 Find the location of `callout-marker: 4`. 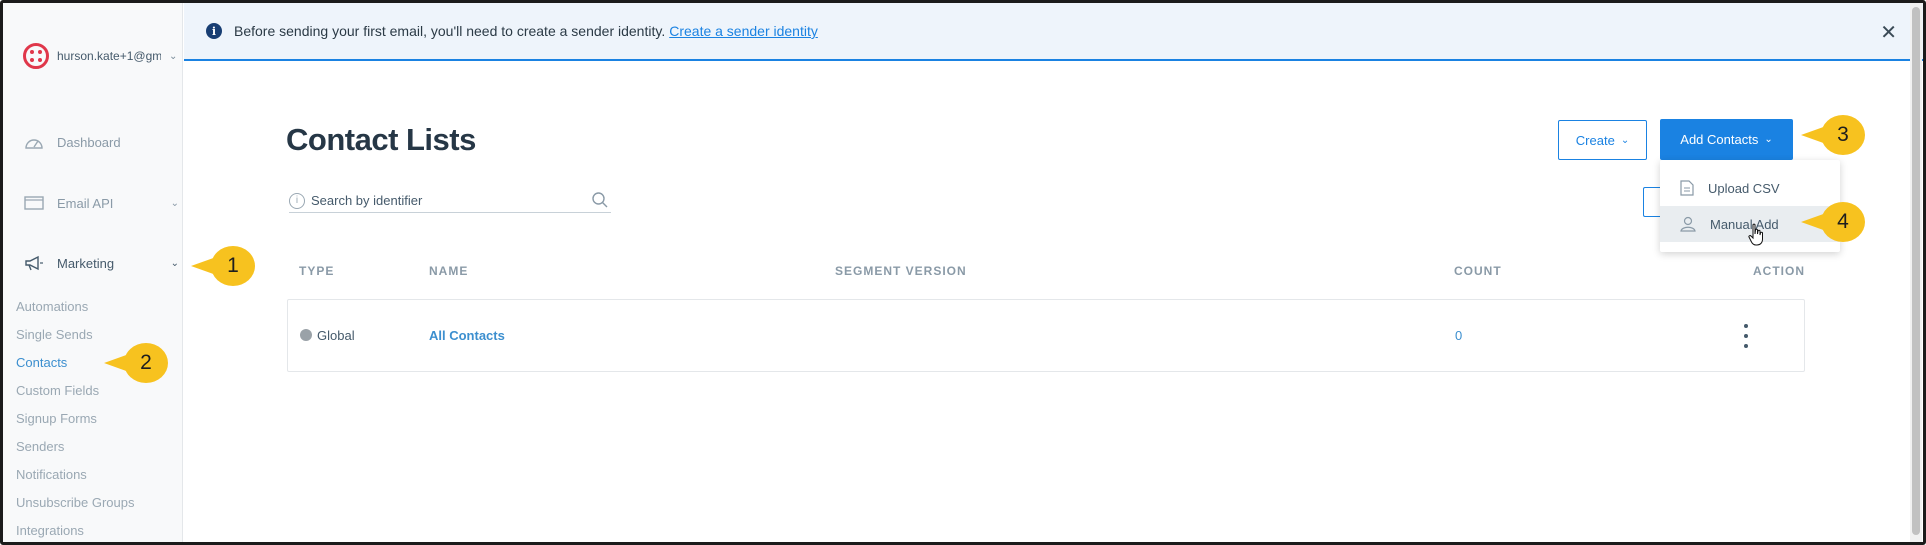

callout-marker: 4 is located at coordinates (1833, 222).